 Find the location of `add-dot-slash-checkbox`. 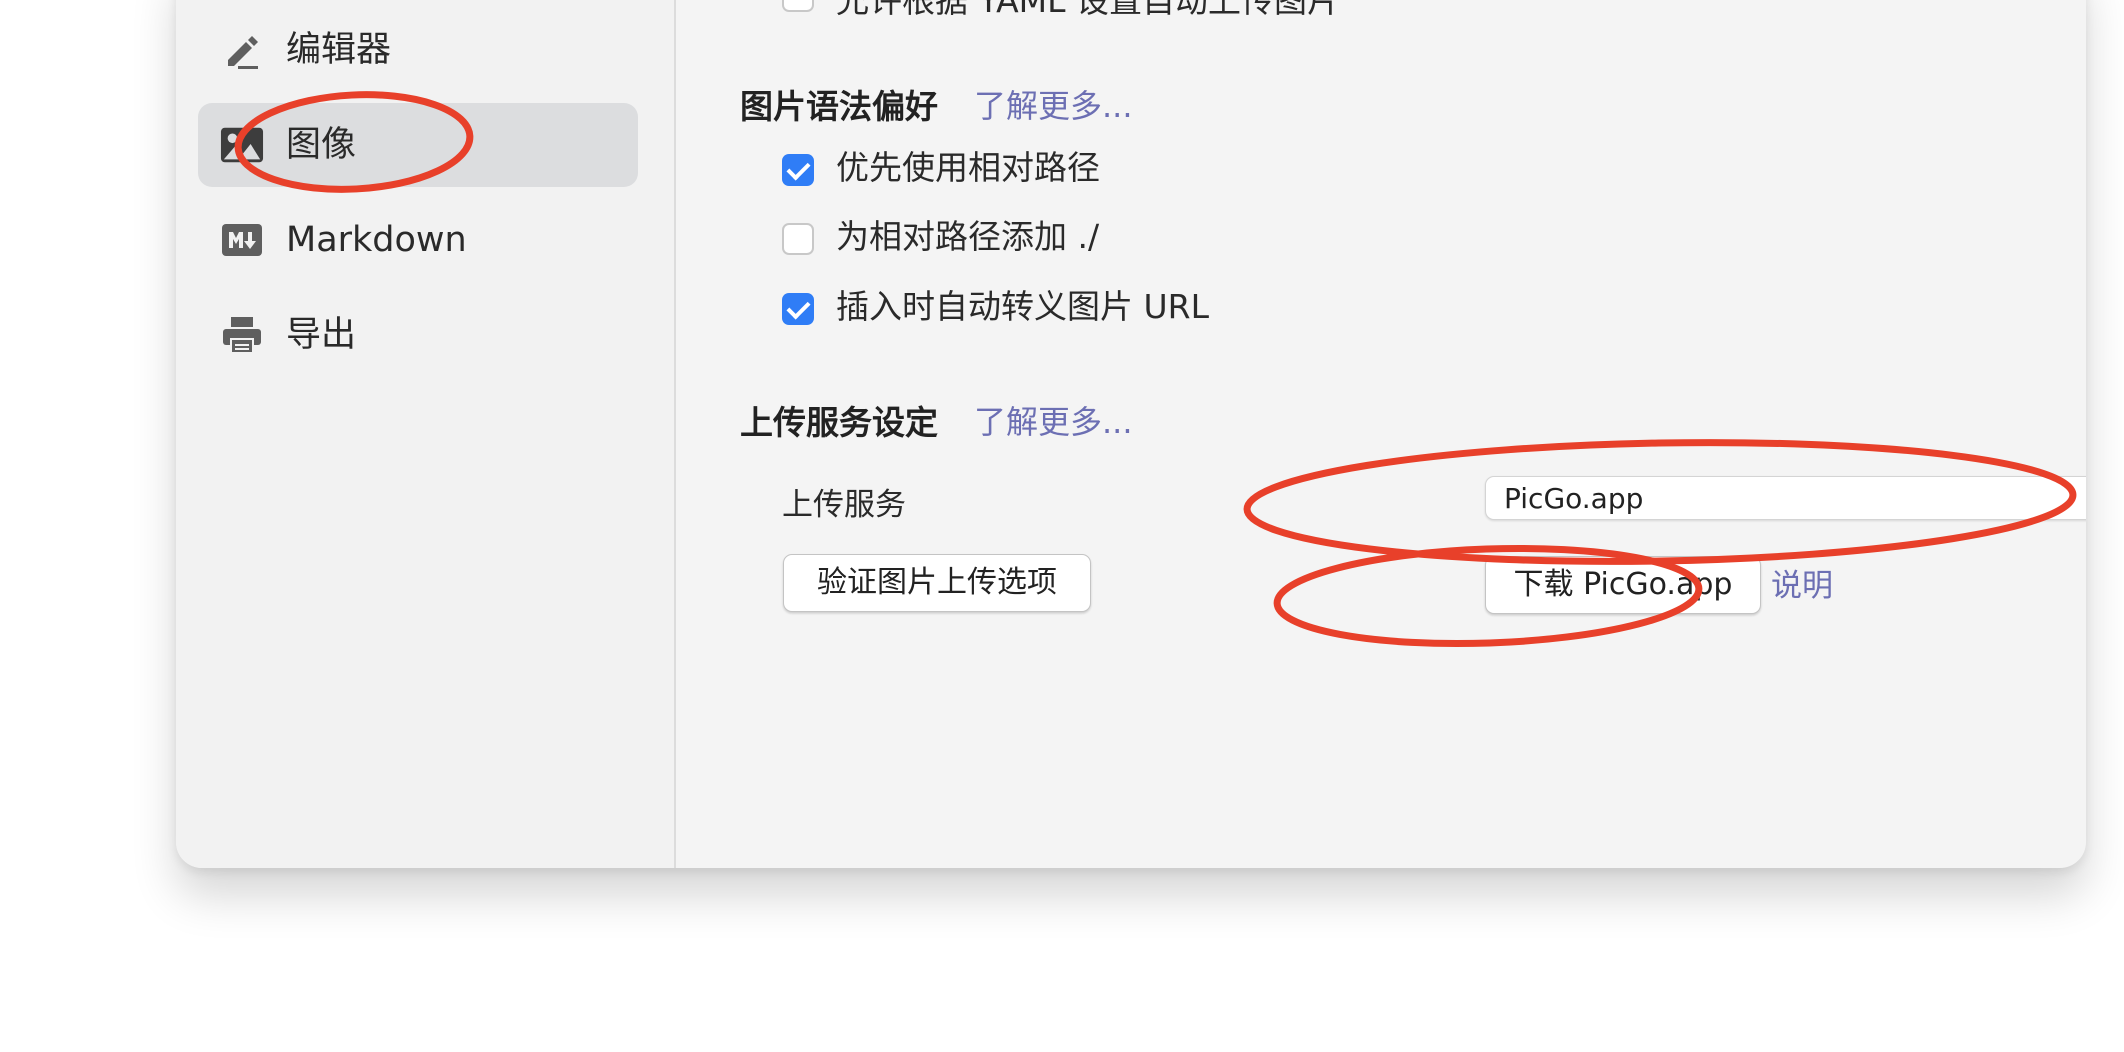

add-dot-slash-checkbox is located at coordinates (798, 239).